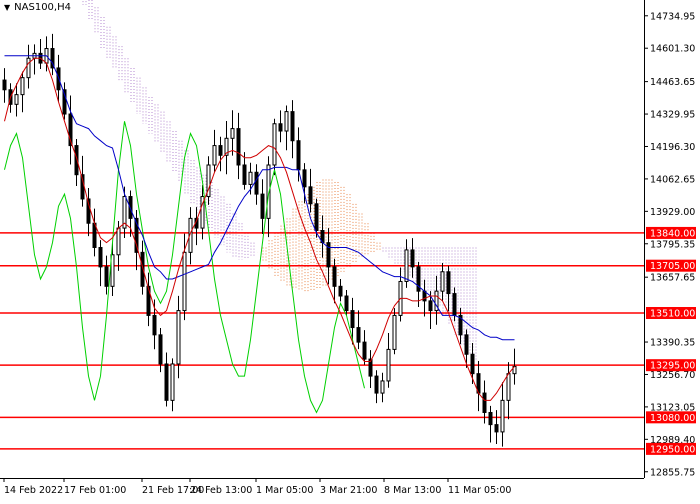 This screenshot has width=700, height=504. I want to click on level-price-label: 13510.00, so click(672, 314).